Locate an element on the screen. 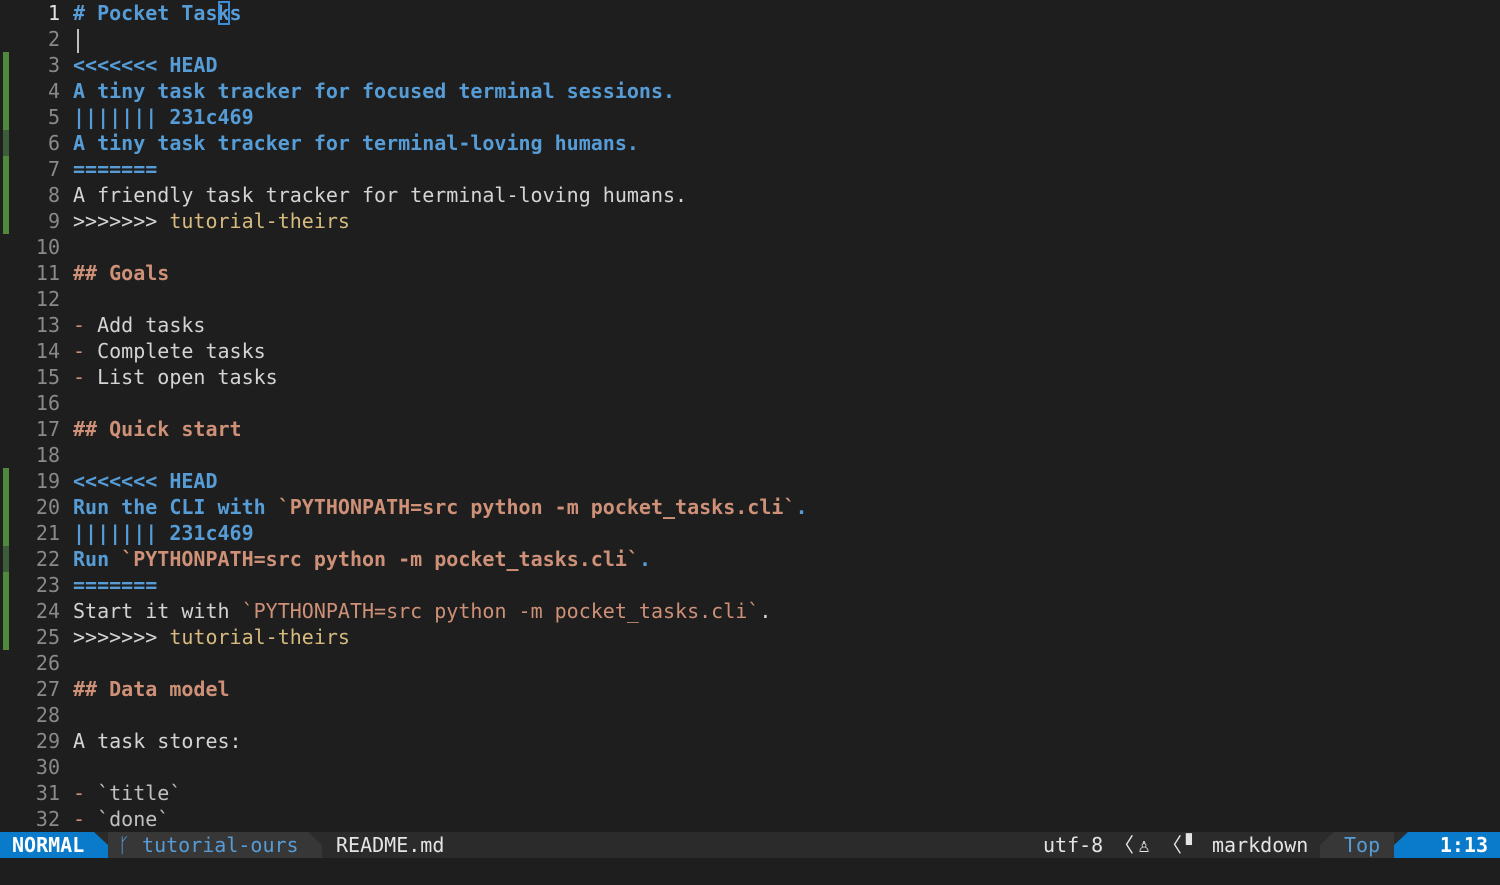 This screenshot has height=885, width=1500. editor-line: 25 >>>>>>> tutorial-theirs is located at coordinates (750, 637).